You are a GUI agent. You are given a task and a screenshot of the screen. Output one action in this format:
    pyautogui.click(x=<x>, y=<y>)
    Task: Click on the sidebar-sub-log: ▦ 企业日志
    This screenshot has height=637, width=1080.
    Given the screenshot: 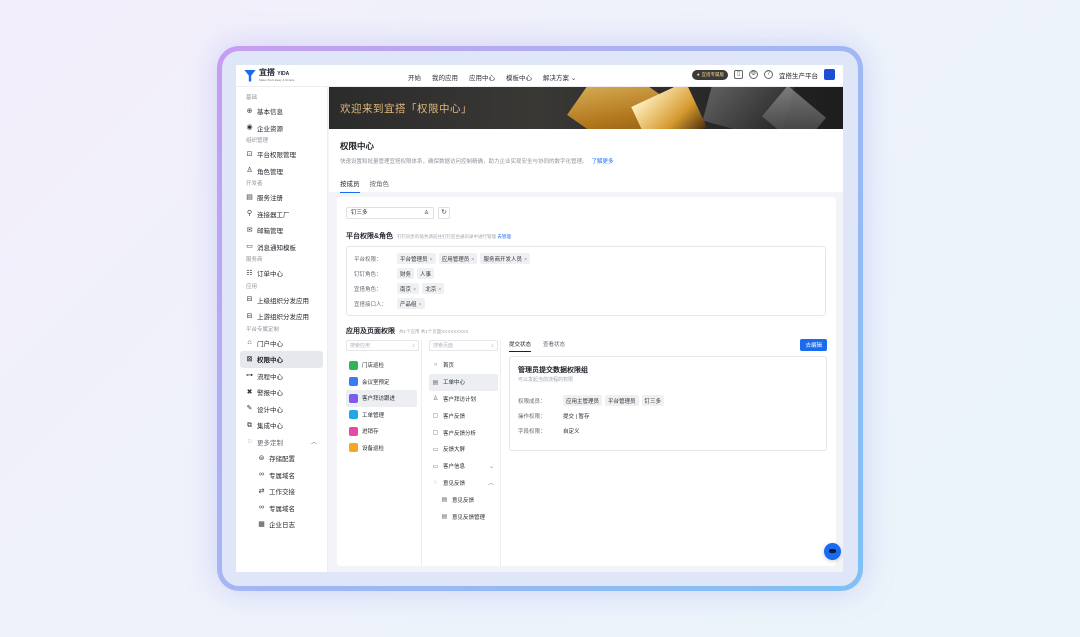 What is the action you would take?
    pyautogui.click(x=281, y=524)
    